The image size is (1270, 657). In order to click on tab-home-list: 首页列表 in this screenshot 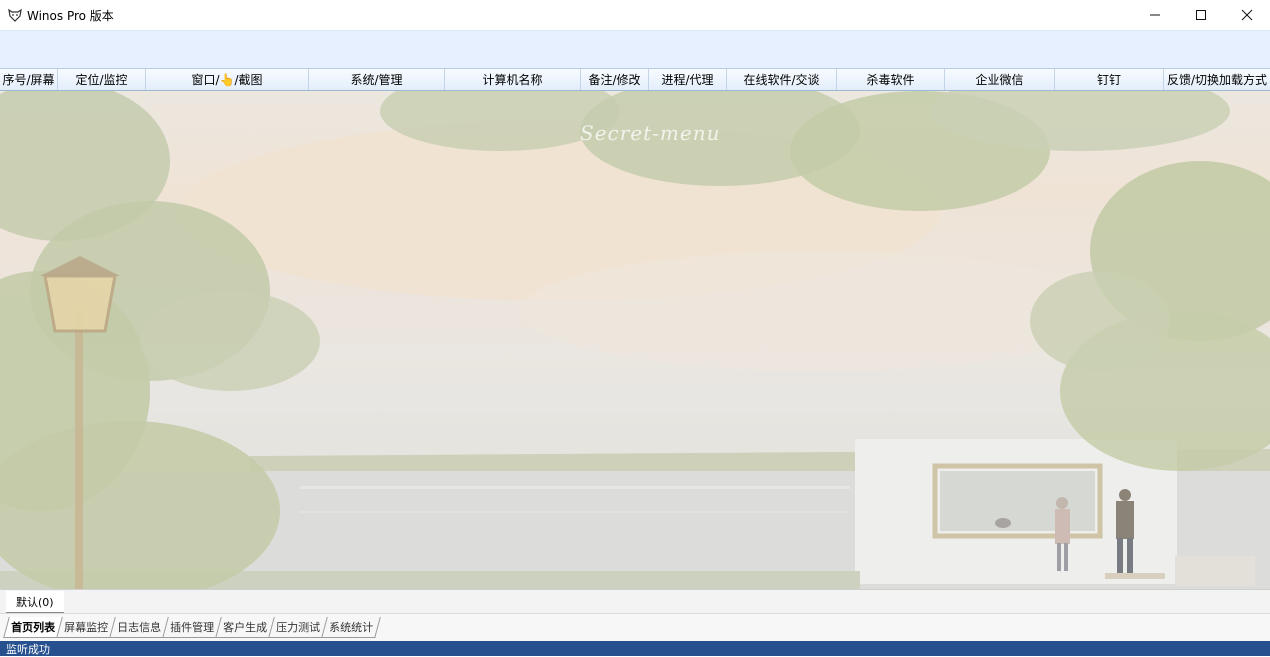, I will do `click(32, 627)`.